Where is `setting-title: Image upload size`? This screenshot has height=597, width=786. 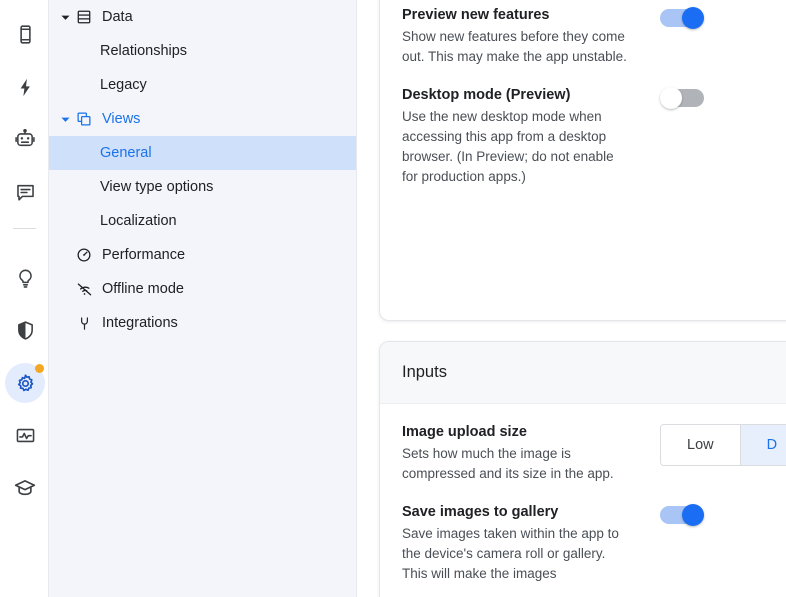
setting-title: Image upload size is located at coordinates (464, 432).